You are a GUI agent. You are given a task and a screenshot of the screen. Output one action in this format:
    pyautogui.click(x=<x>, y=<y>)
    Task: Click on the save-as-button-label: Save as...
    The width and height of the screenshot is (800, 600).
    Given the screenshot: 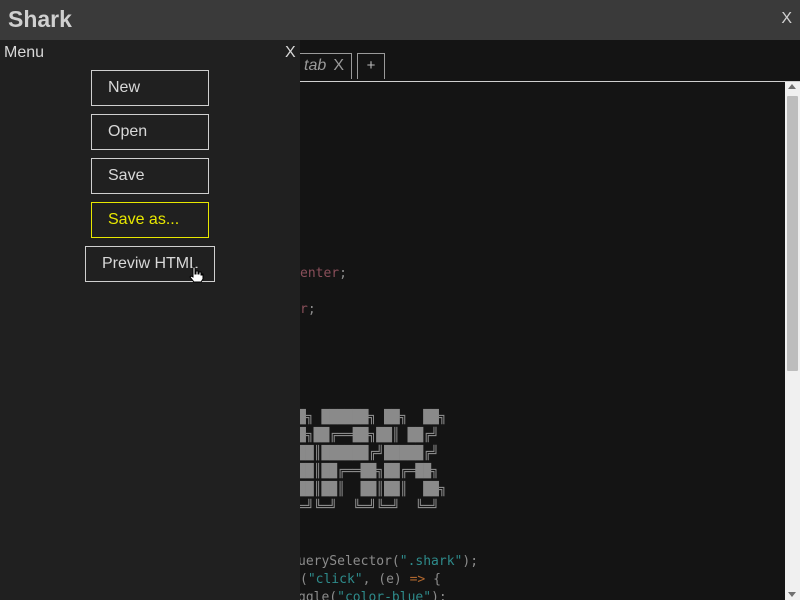 What is the action you would take?
    pyautogui.click(x=144, y=219)
    